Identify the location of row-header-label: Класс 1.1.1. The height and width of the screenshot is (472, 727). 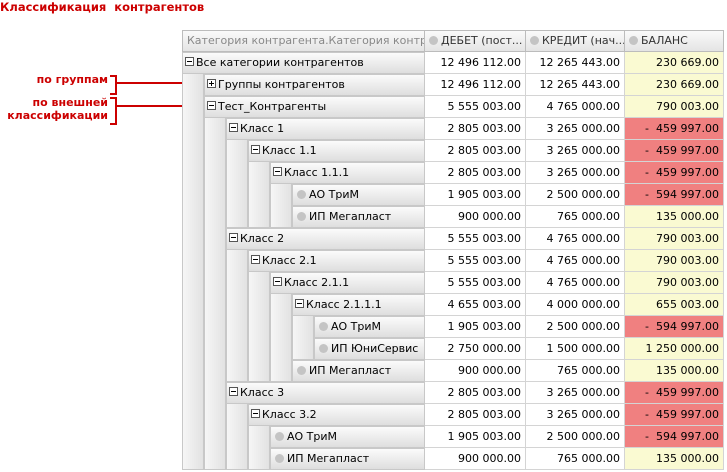
(317, 172).